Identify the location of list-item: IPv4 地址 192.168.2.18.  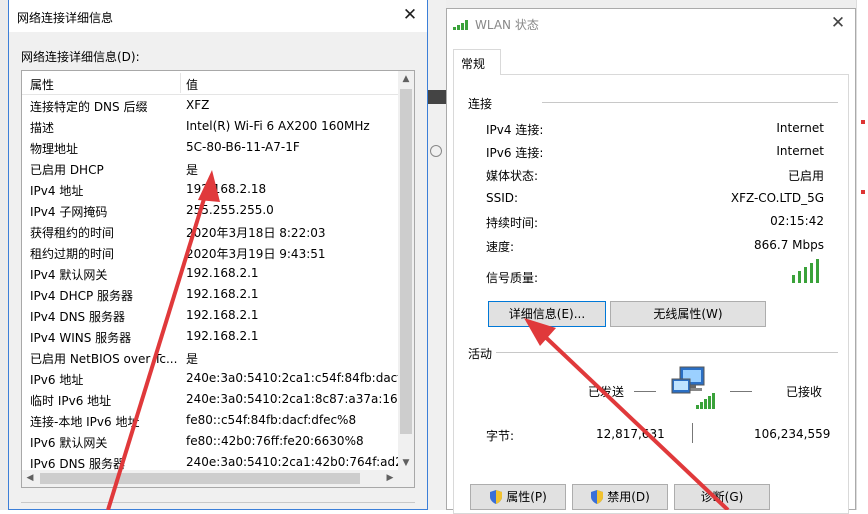
(211, 189).